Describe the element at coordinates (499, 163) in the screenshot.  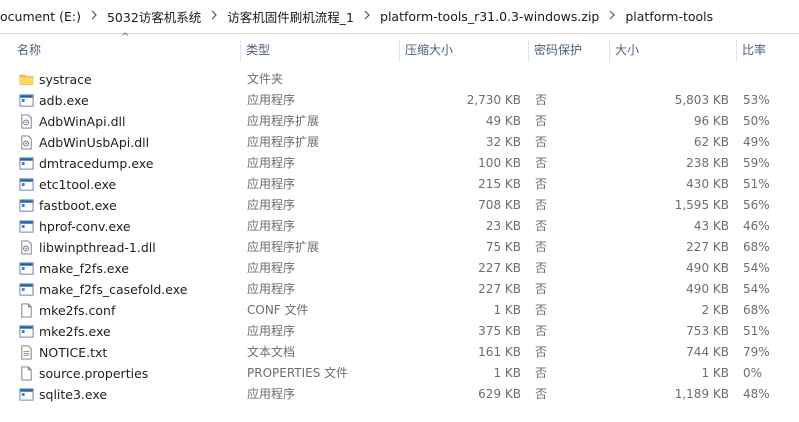
I see `file-compressed-size: 100 KB` at that location.